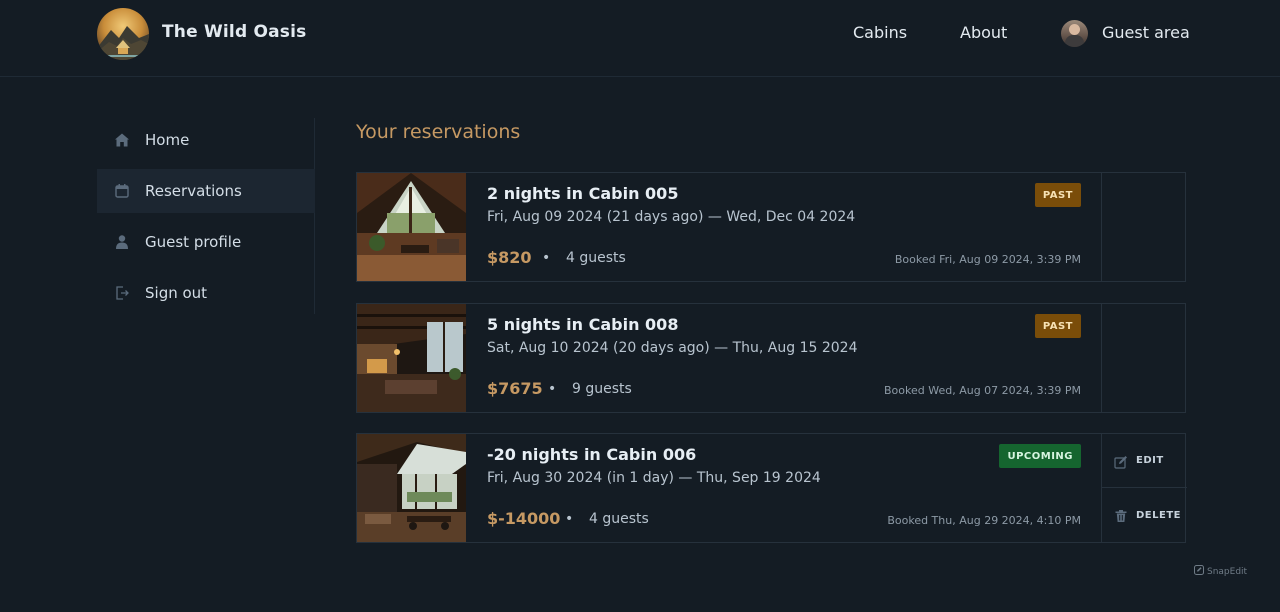 This screenshot has height=612, width=1280. I want to click on sidebar-item-home: Home, so click(206, 140).